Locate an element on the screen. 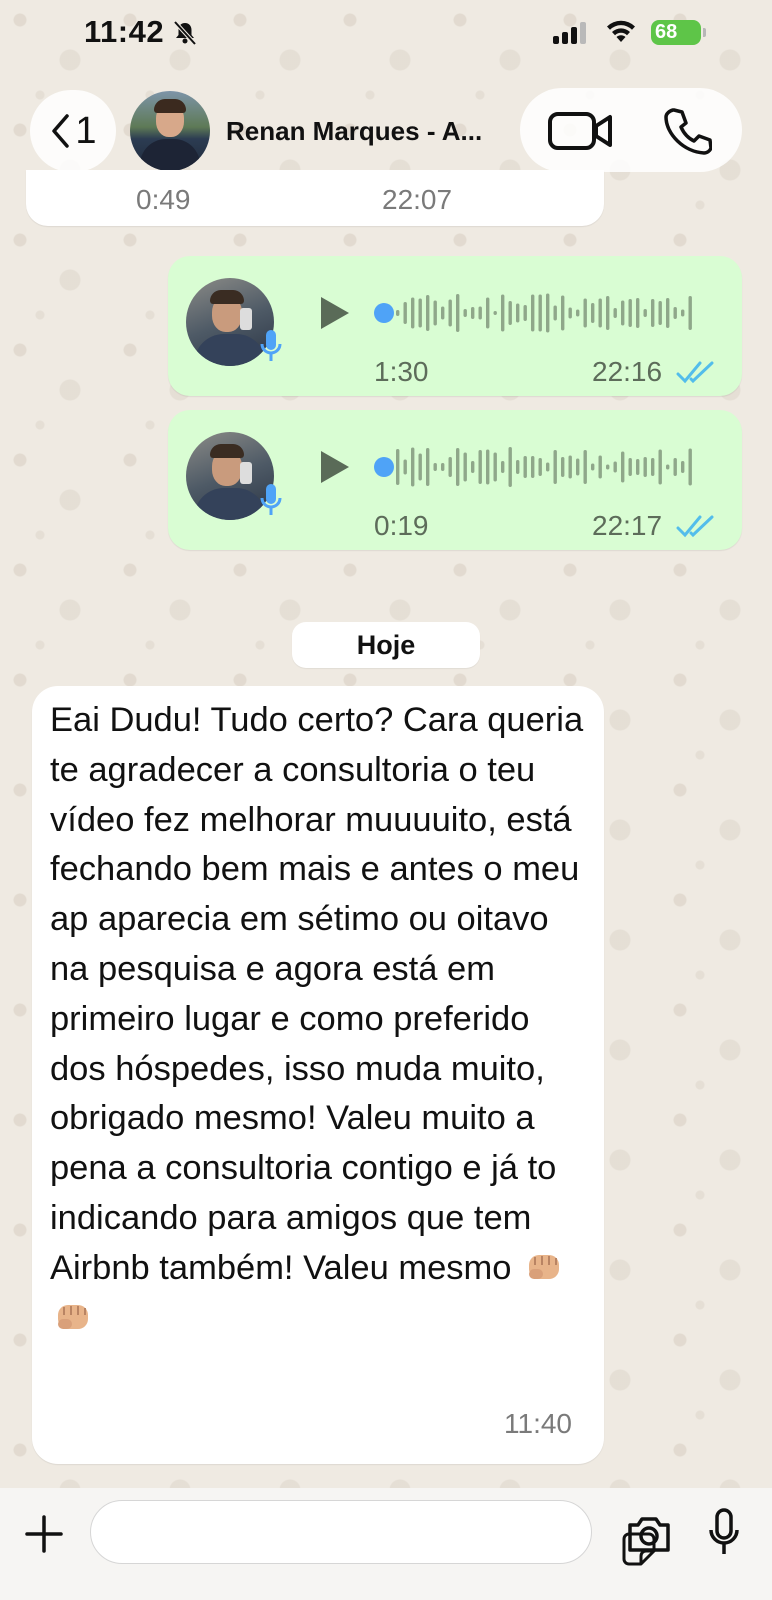  battery-icon: 68 is located at coordinates (676, 32).